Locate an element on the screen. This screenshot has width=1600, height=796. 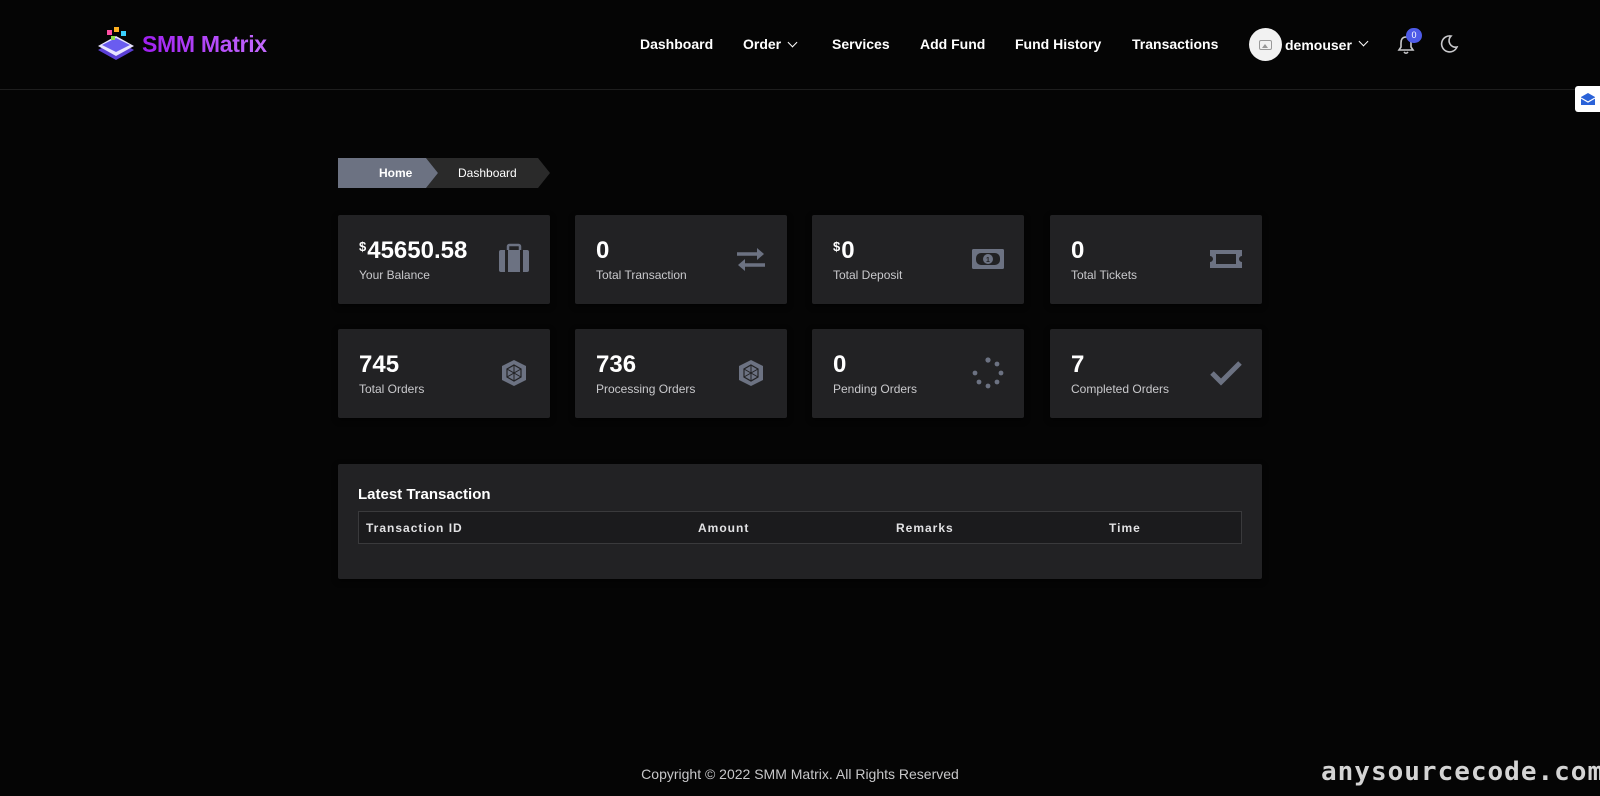
logo-icon is located at coordinates (116, 43).